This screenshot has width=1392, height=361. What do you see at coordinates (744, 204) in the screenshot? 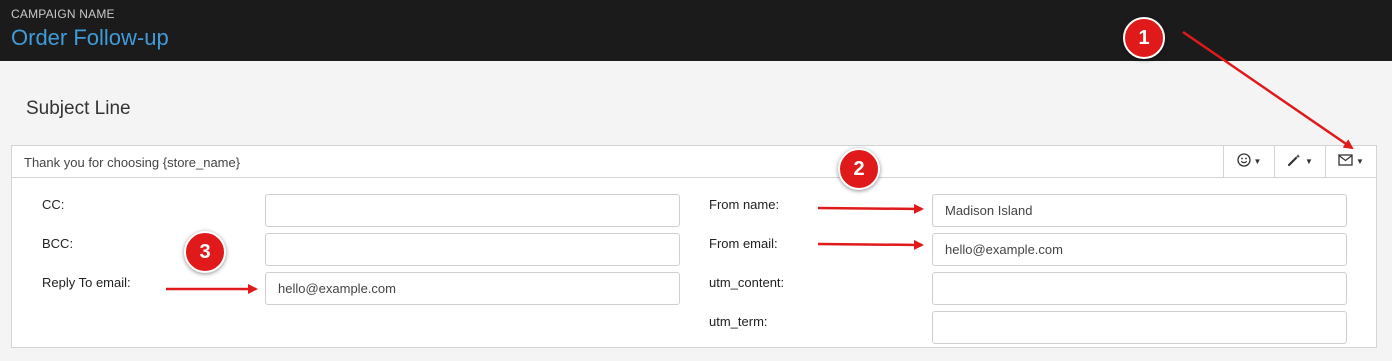
I see `from-name-label: From name:` at bounding box center [744, 204].